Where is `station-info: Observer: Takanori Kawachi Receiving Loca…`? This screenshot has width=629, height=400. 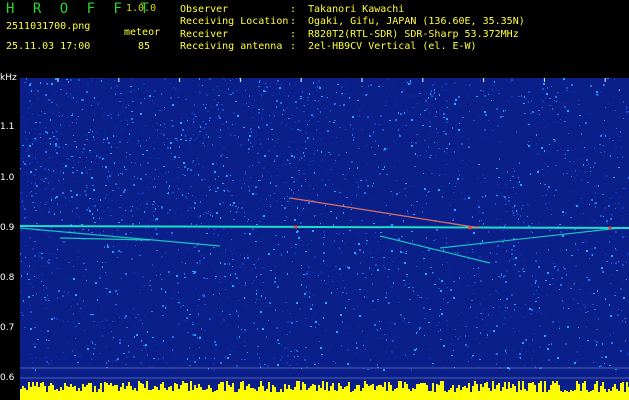 station-info: Observer: Takanori Kawachi Receiving Loca… is located at coordinates (352, 28).